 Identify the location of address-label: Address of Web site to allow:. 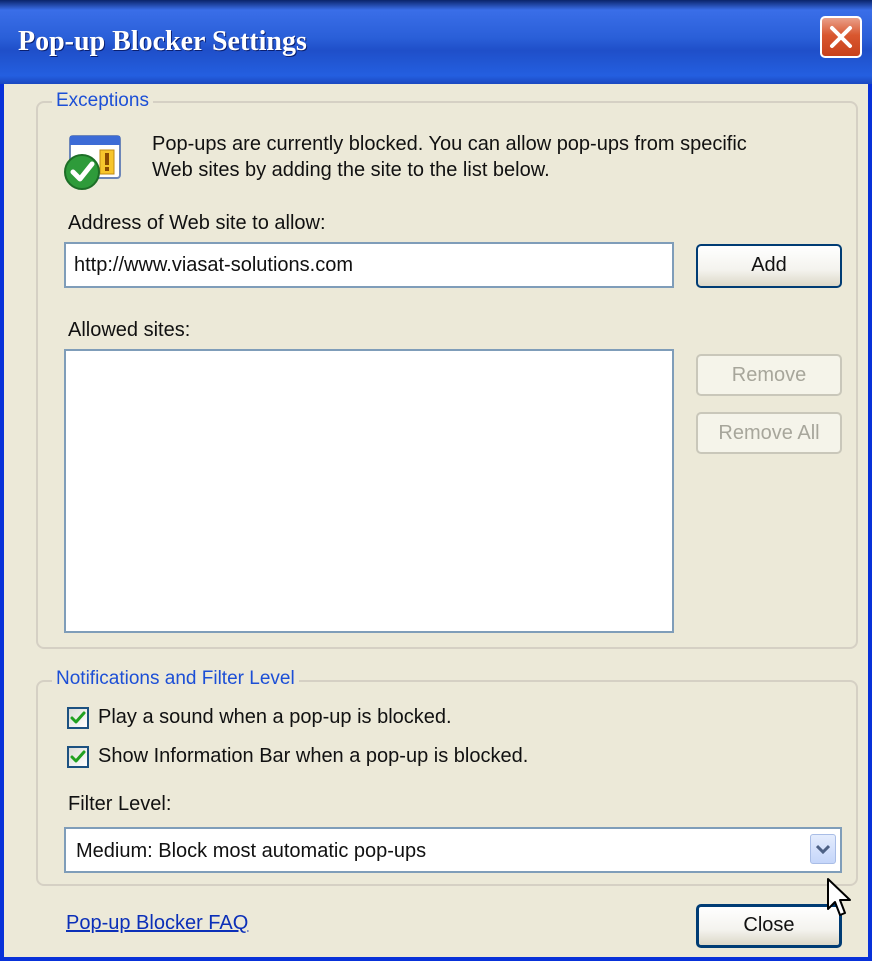
(197, 223).